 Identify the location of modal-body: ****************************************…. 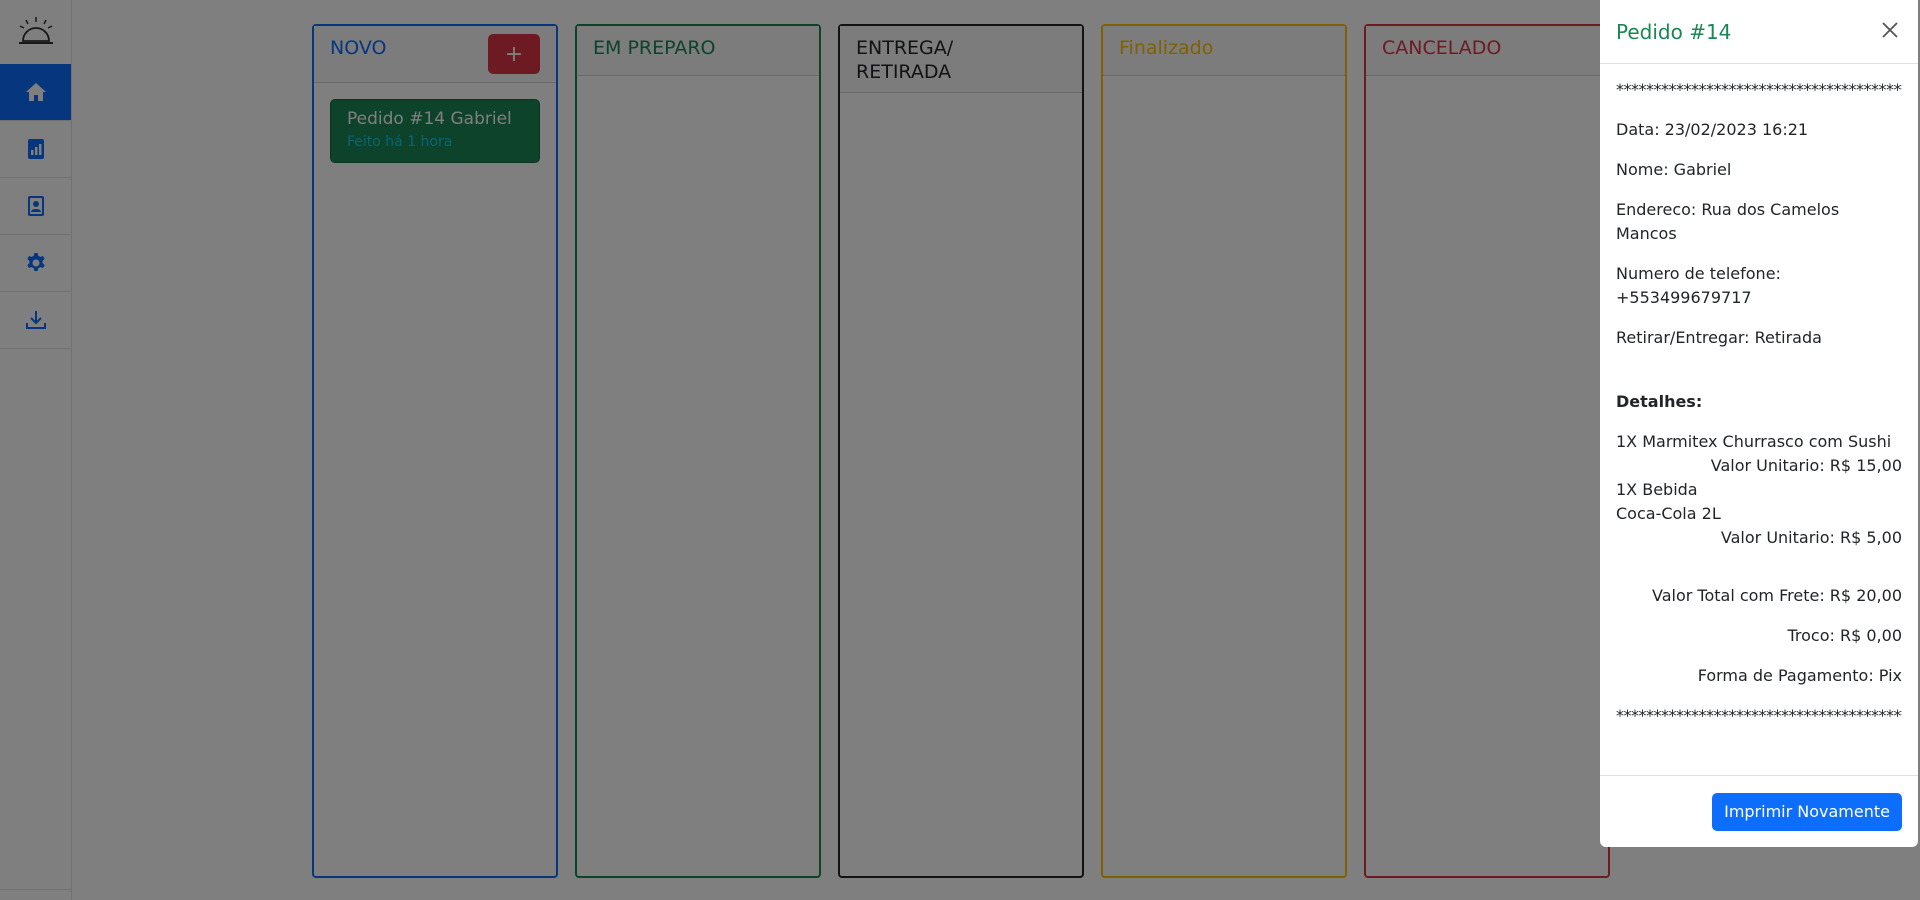
(1759, 419).